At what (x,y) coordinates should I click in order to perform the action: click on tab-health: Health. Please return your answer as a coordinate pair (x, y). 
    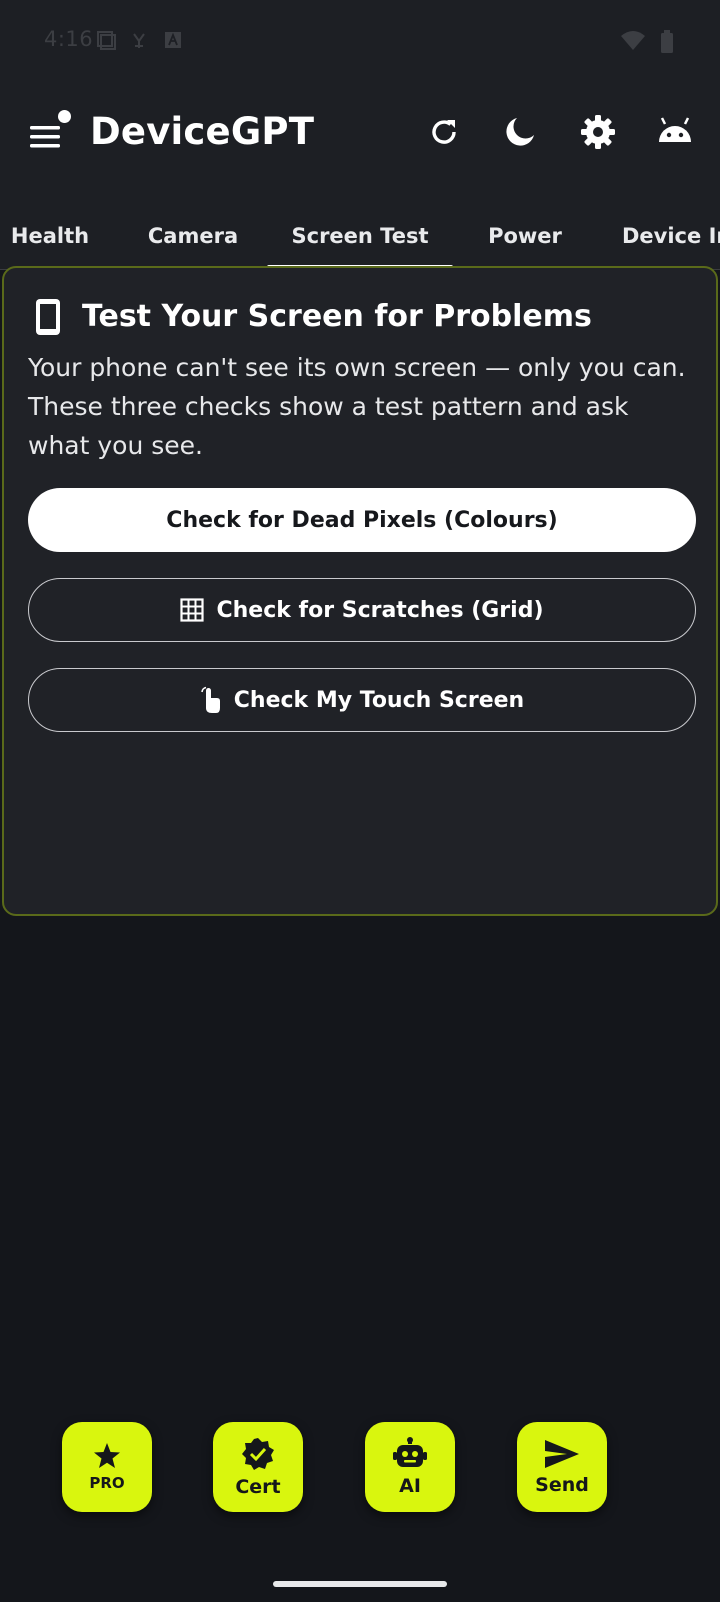
    Looking at the image, I should click on (50, 237).